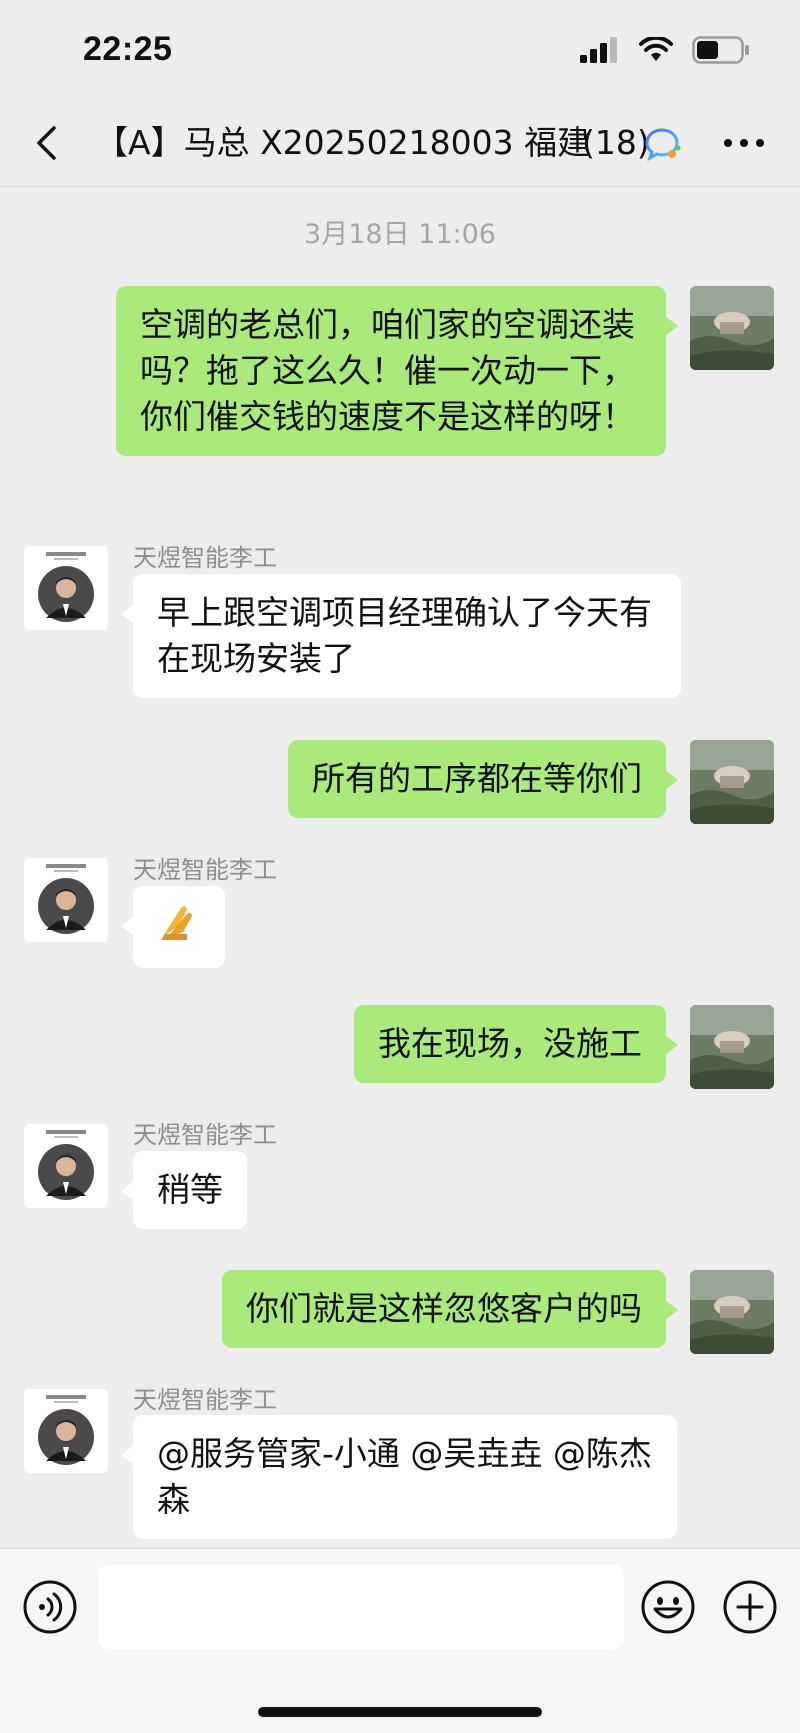  I want to click on chat-title: 【A】马总 X20250218003 福建, so click(343, 142).